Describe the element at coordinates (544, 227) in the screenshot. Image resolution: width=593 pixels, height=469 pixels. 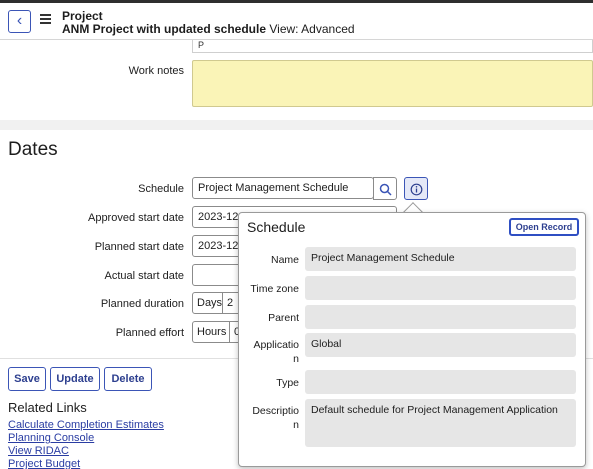
I see `open-record-button: Open Record` at that location.